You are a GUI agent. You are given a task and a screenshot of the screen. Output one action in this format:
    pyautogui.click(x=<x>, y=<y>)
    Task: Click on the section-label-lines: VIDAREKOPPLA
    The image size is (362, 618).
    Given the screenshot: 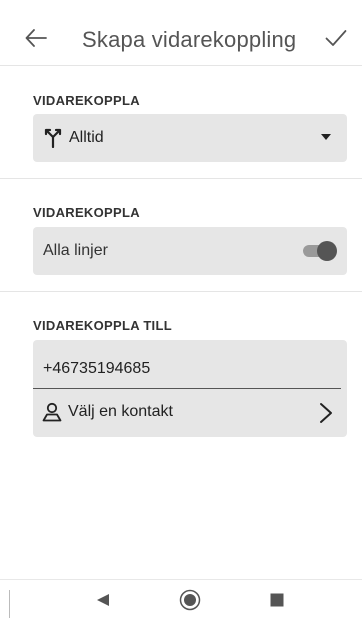 What is the action you would take?
    pyautogui.click(x=86, y=212)
    